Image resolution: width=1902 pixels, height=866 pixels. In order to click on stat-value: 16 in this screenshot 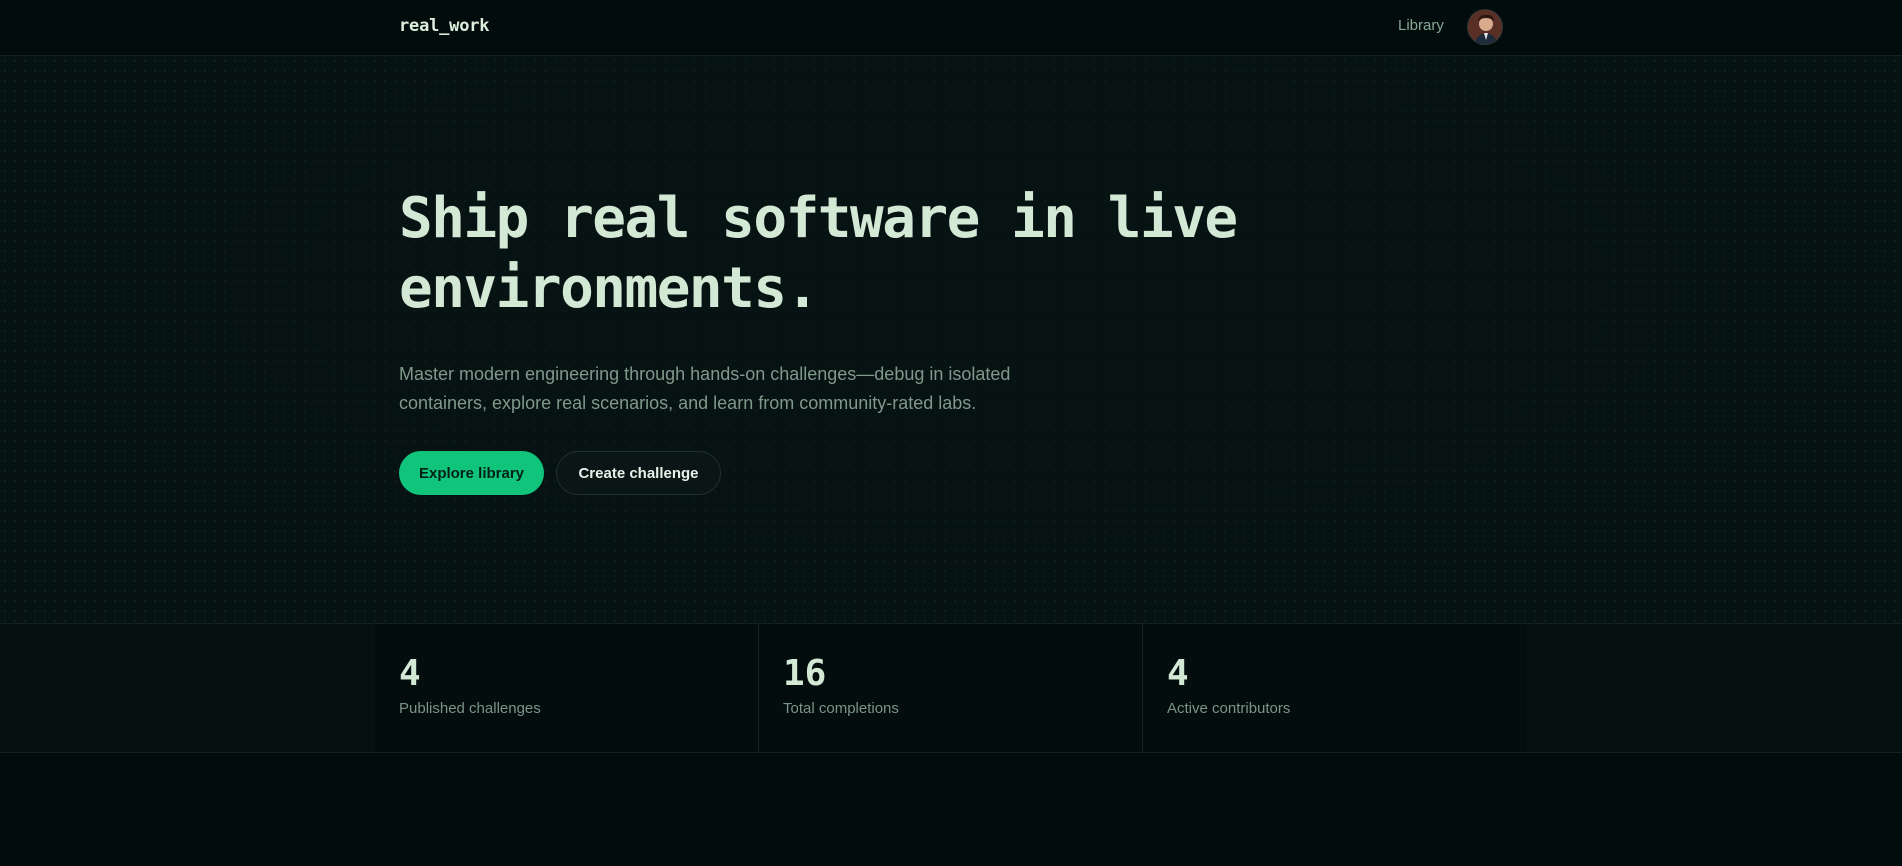, I will do `click(805, 673)`.